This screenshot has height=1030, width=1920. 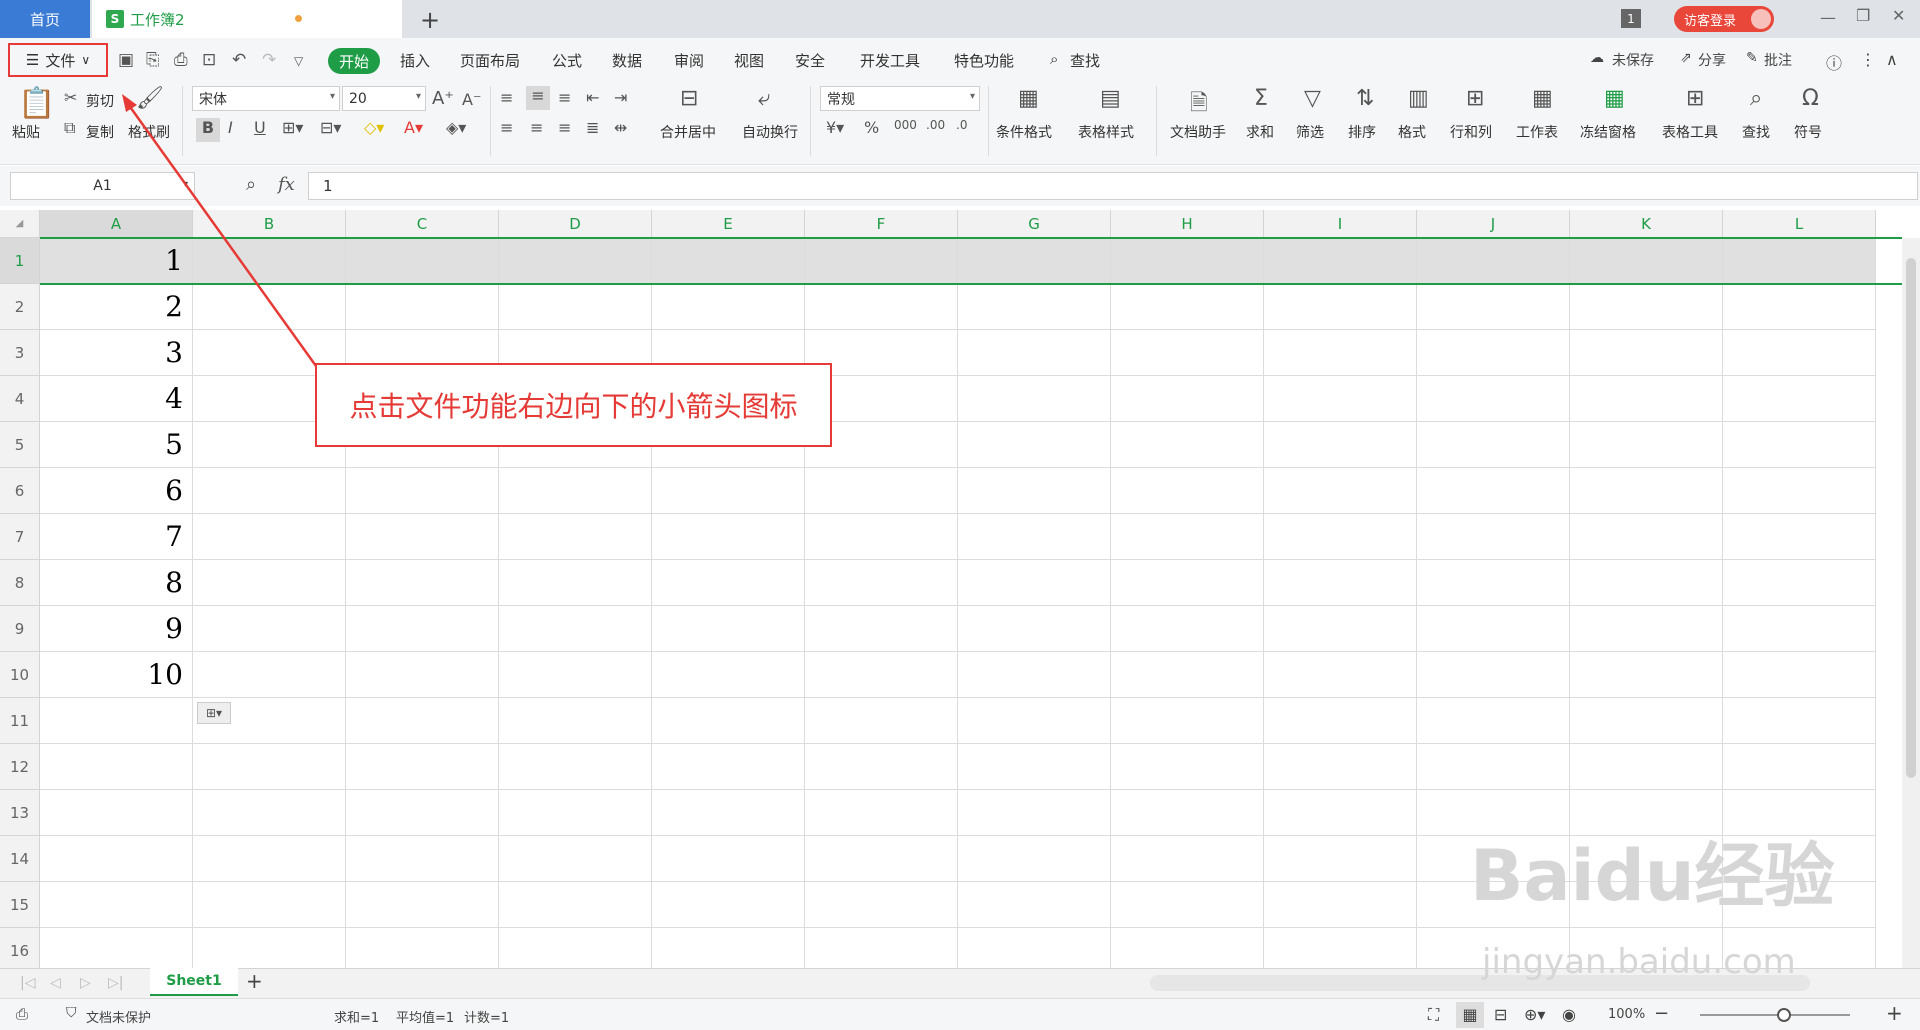 What do you see at coordinates (85, 60) in the screenshot?
I see `chevron-down-icon: ∨` at bounding box center [85, 60].